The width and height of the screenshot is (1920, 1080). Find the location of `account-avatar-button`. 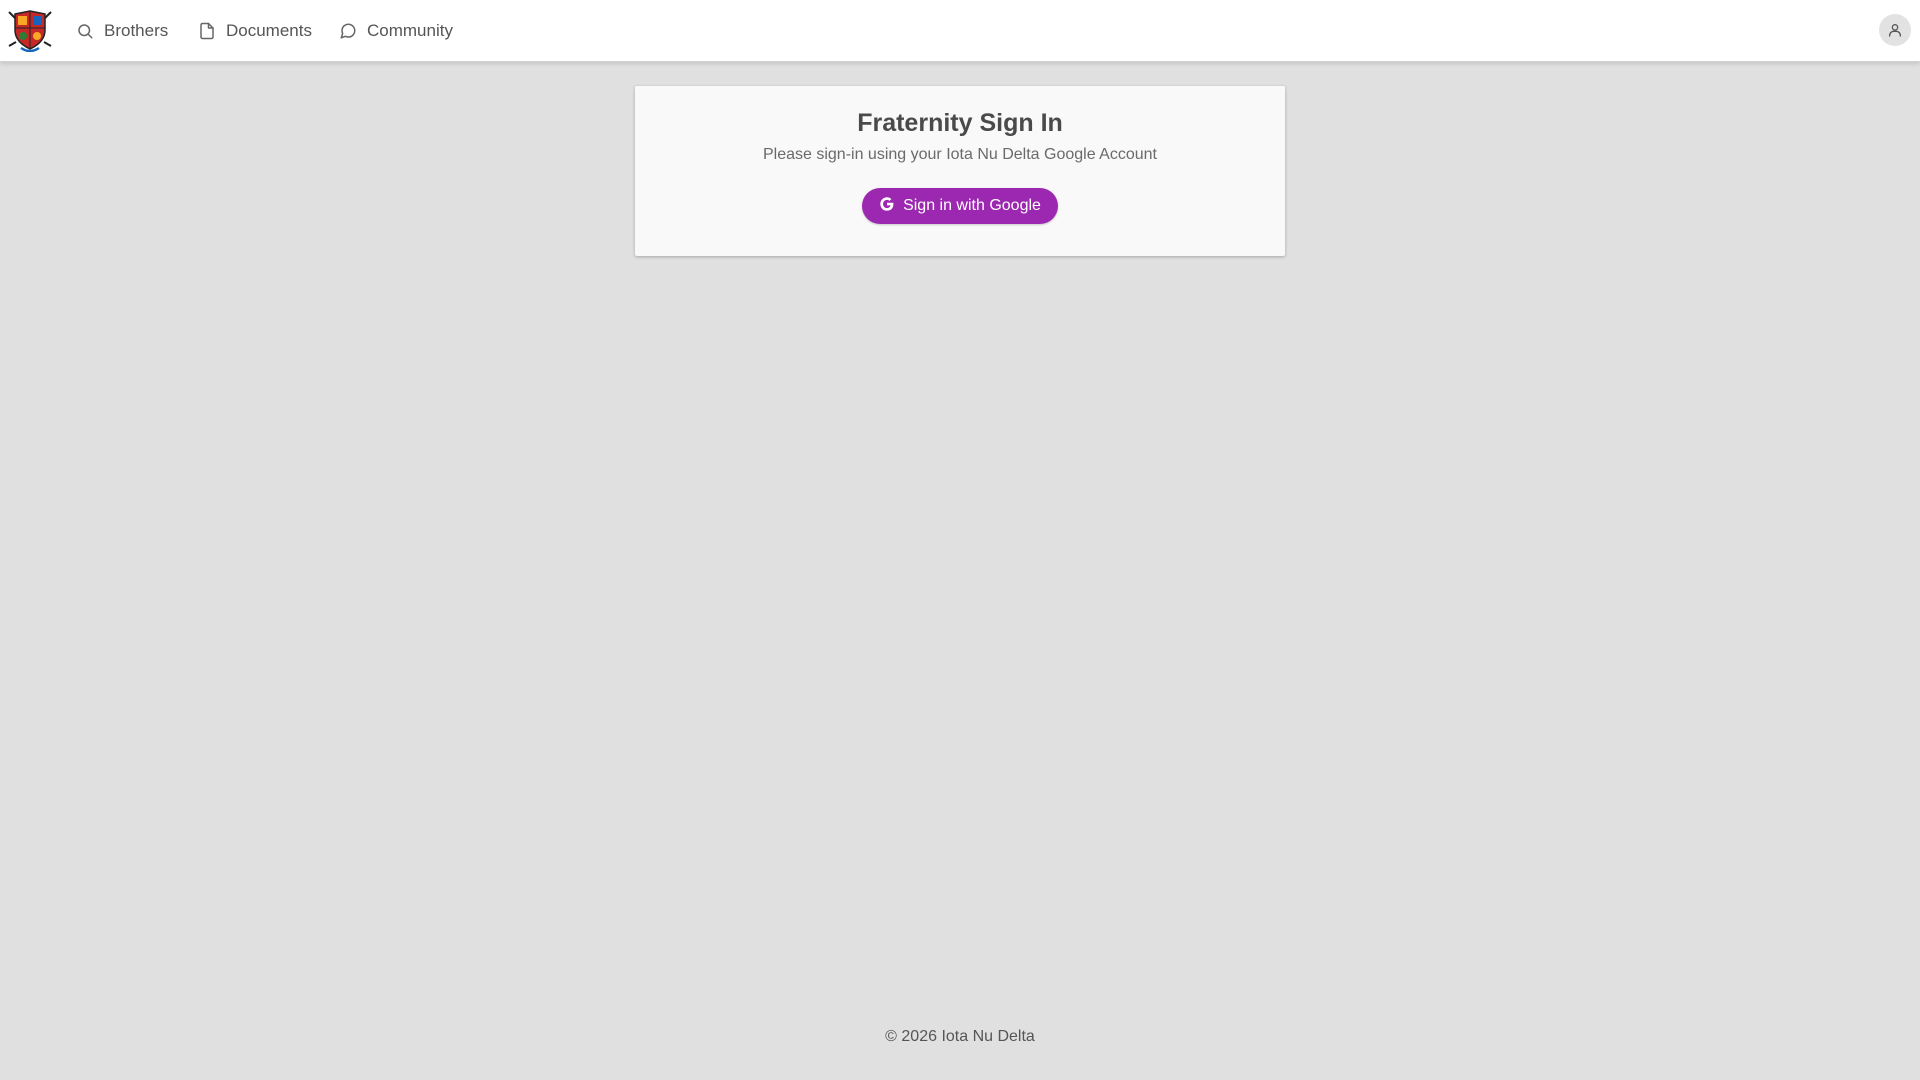

account-avatar-button is located at coordinates (1895, 30).